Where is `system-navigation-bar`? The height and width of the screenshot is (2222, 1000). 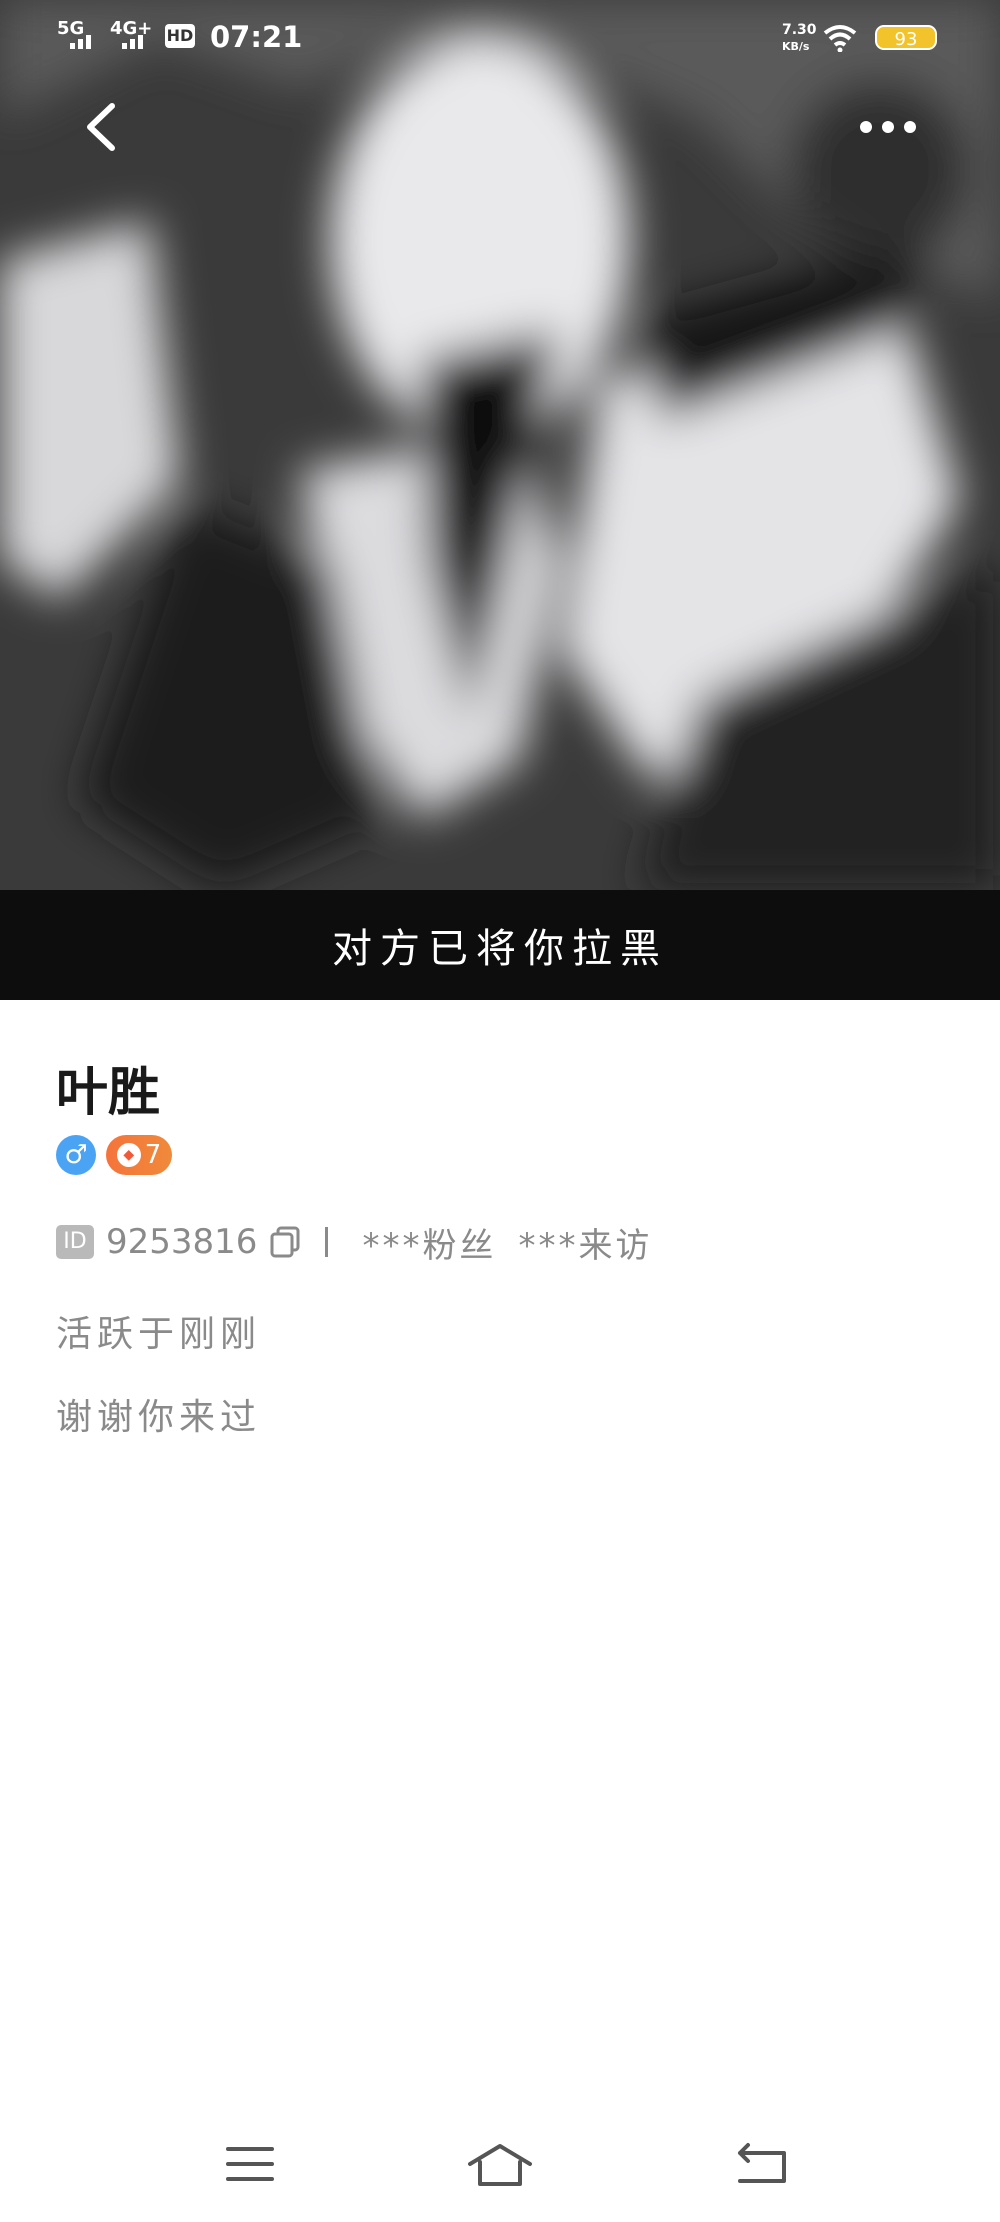
system-navigation-bar is located at coordinates (500, 2166).